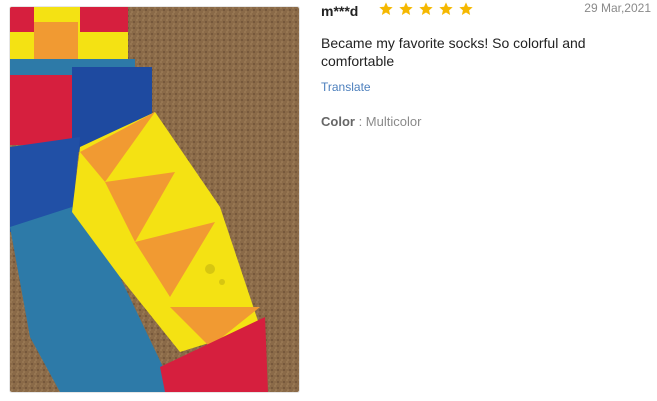  I want to click on reviewer-name: m***d, so click(340, 11).